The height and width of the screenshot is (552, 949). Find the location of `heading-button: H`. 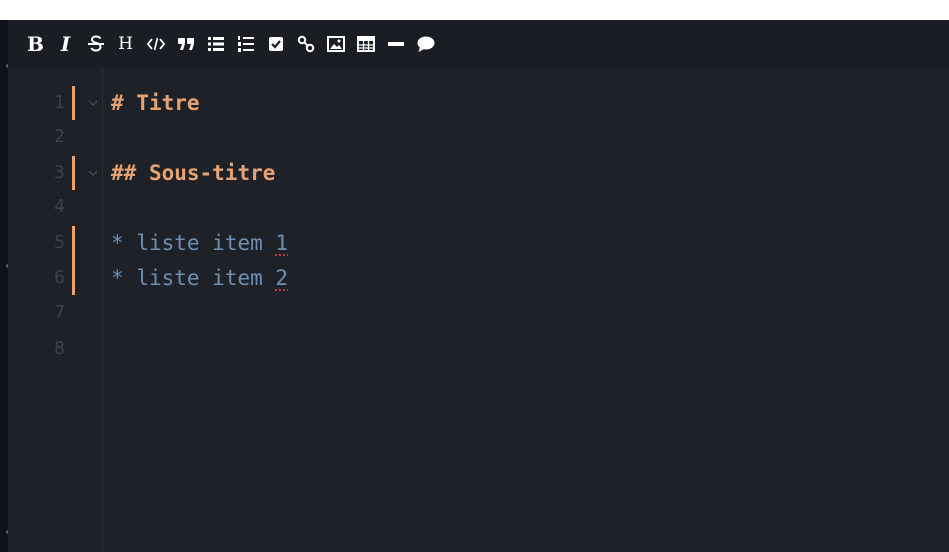

heading-button: H is located at coordinates (125, 44).